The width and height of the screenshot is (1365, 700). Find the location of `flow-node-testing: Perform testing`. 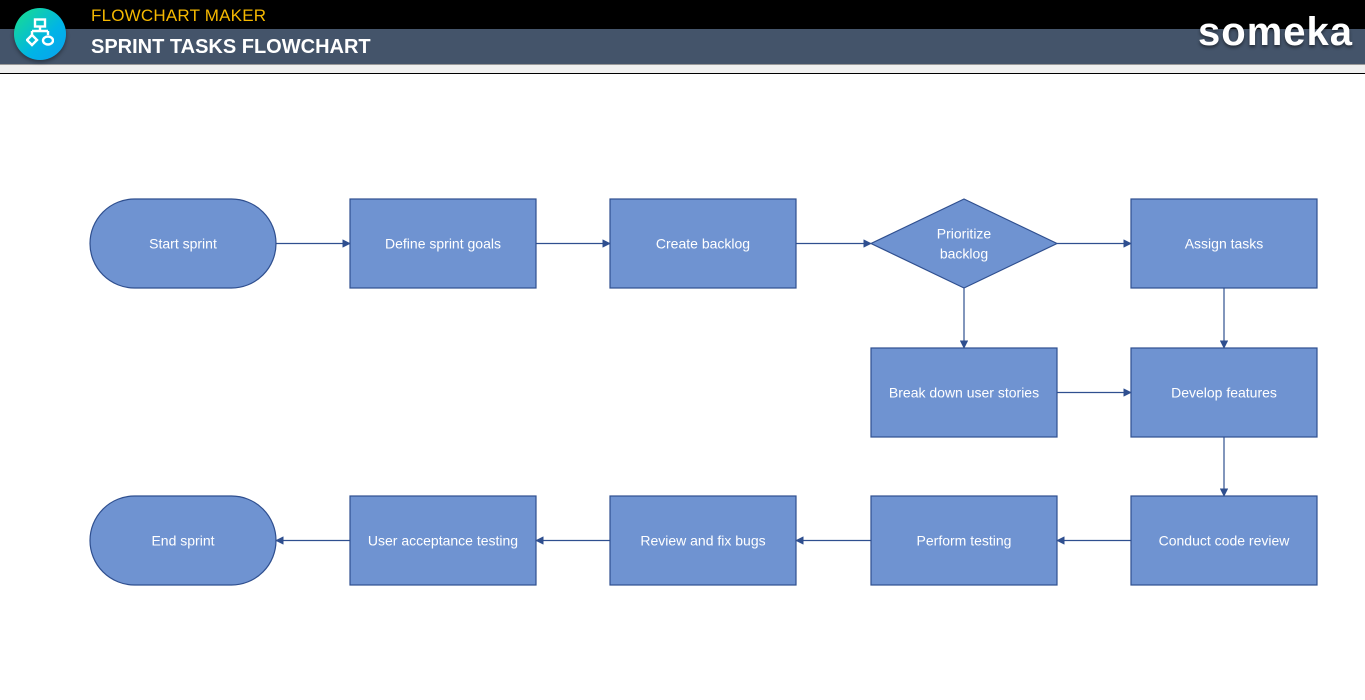

flow-node-testing: Perform testing is located at coordinates (964, 540).